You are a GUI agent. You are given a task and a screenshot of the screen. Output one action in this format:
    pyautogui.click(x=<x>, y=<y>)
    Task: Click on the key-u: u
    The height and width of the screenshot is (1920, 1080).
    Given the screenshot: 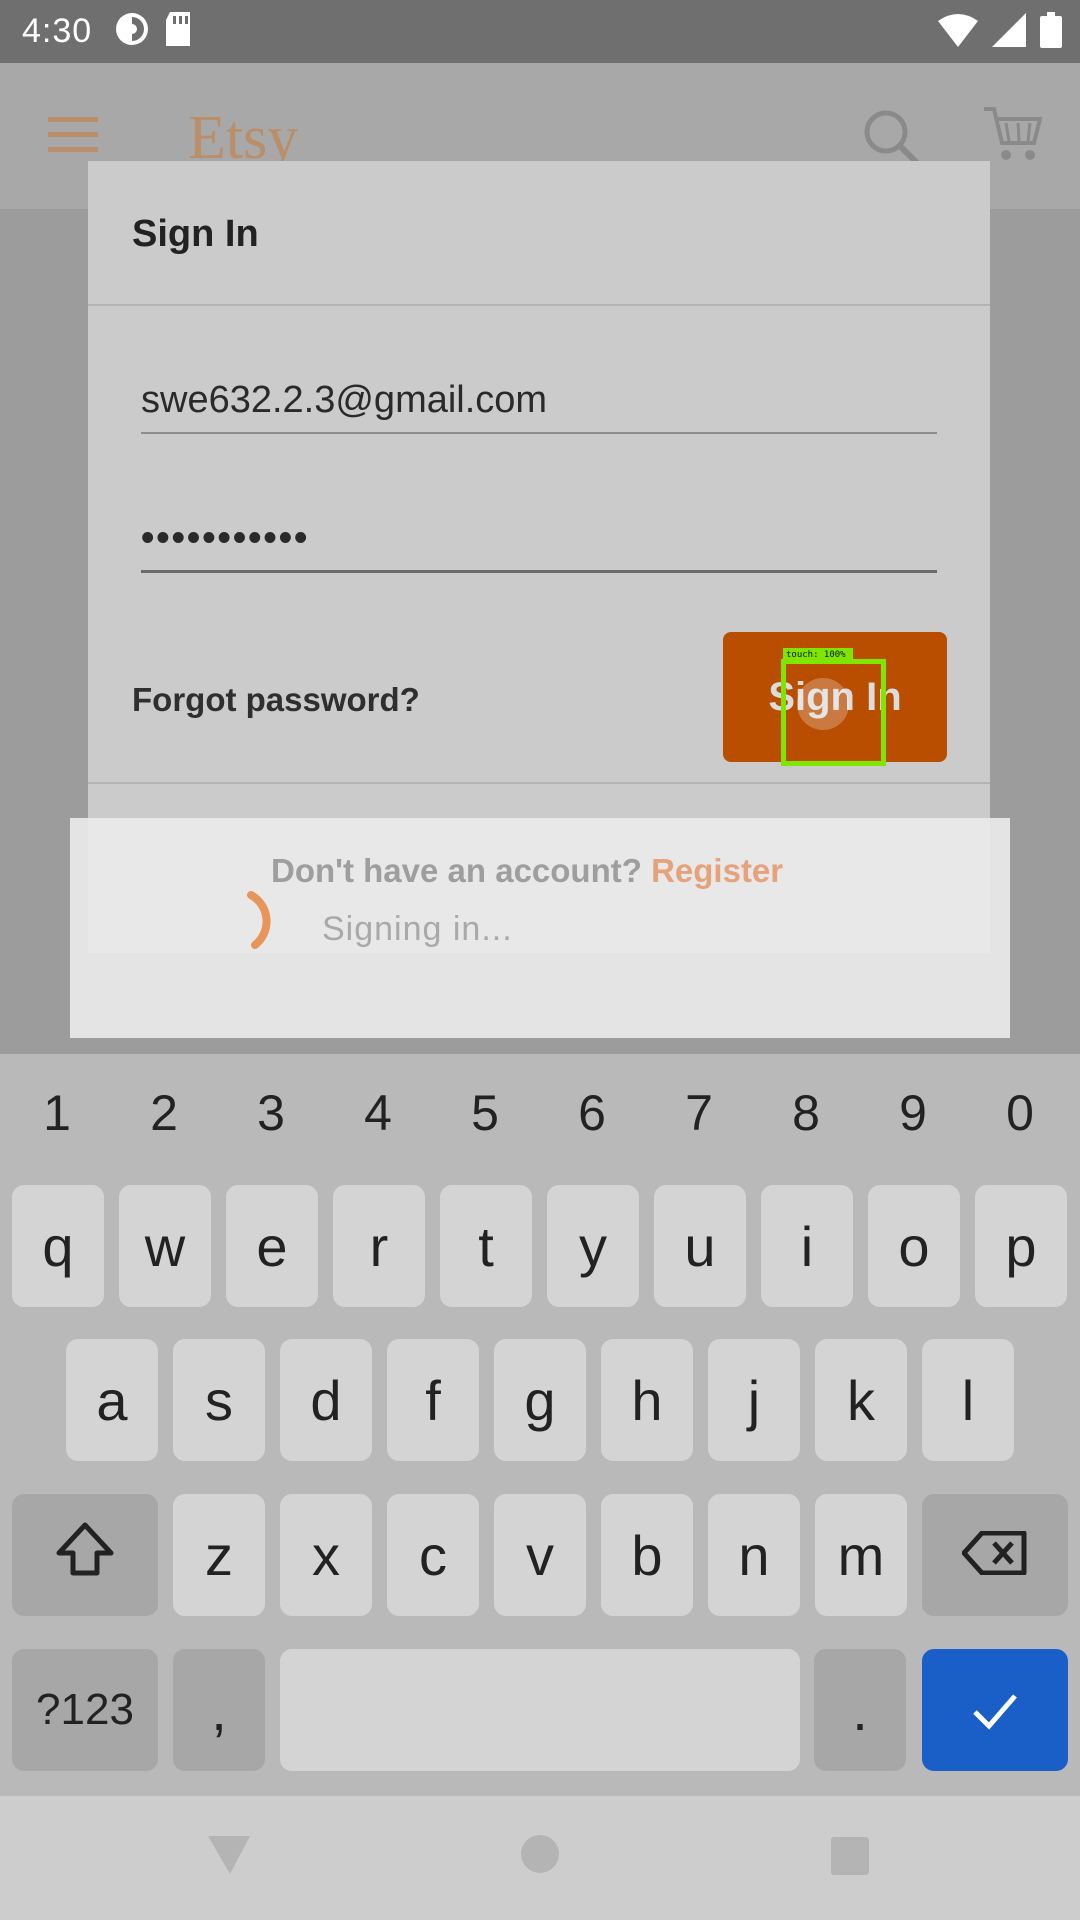 What is the action you would take?
    pyautogui.click(x=700, y=1246)
    